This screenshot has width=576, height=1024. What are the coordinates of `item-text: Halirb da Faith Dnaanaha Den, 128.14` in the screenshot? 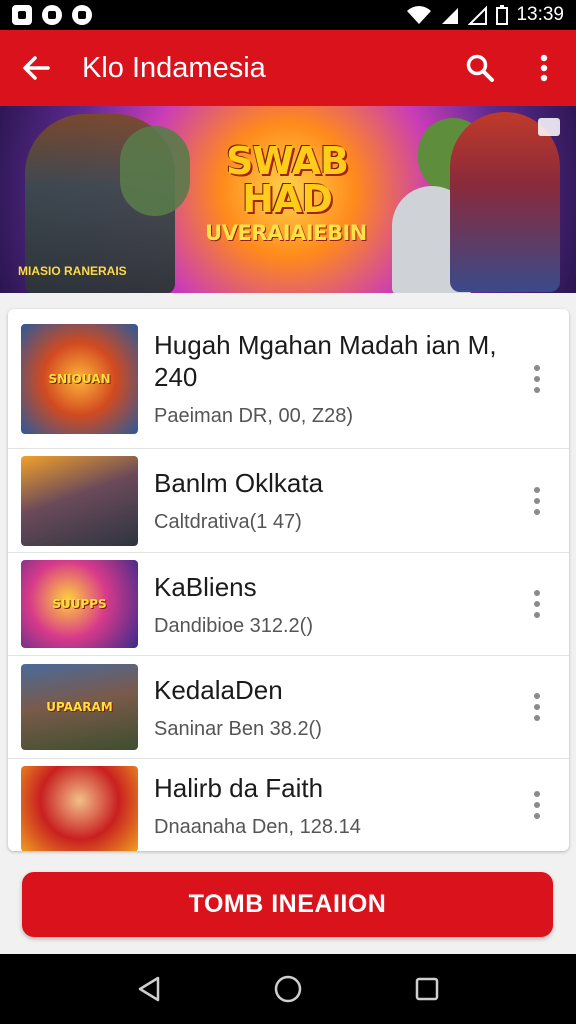 It's located at (353, 805).